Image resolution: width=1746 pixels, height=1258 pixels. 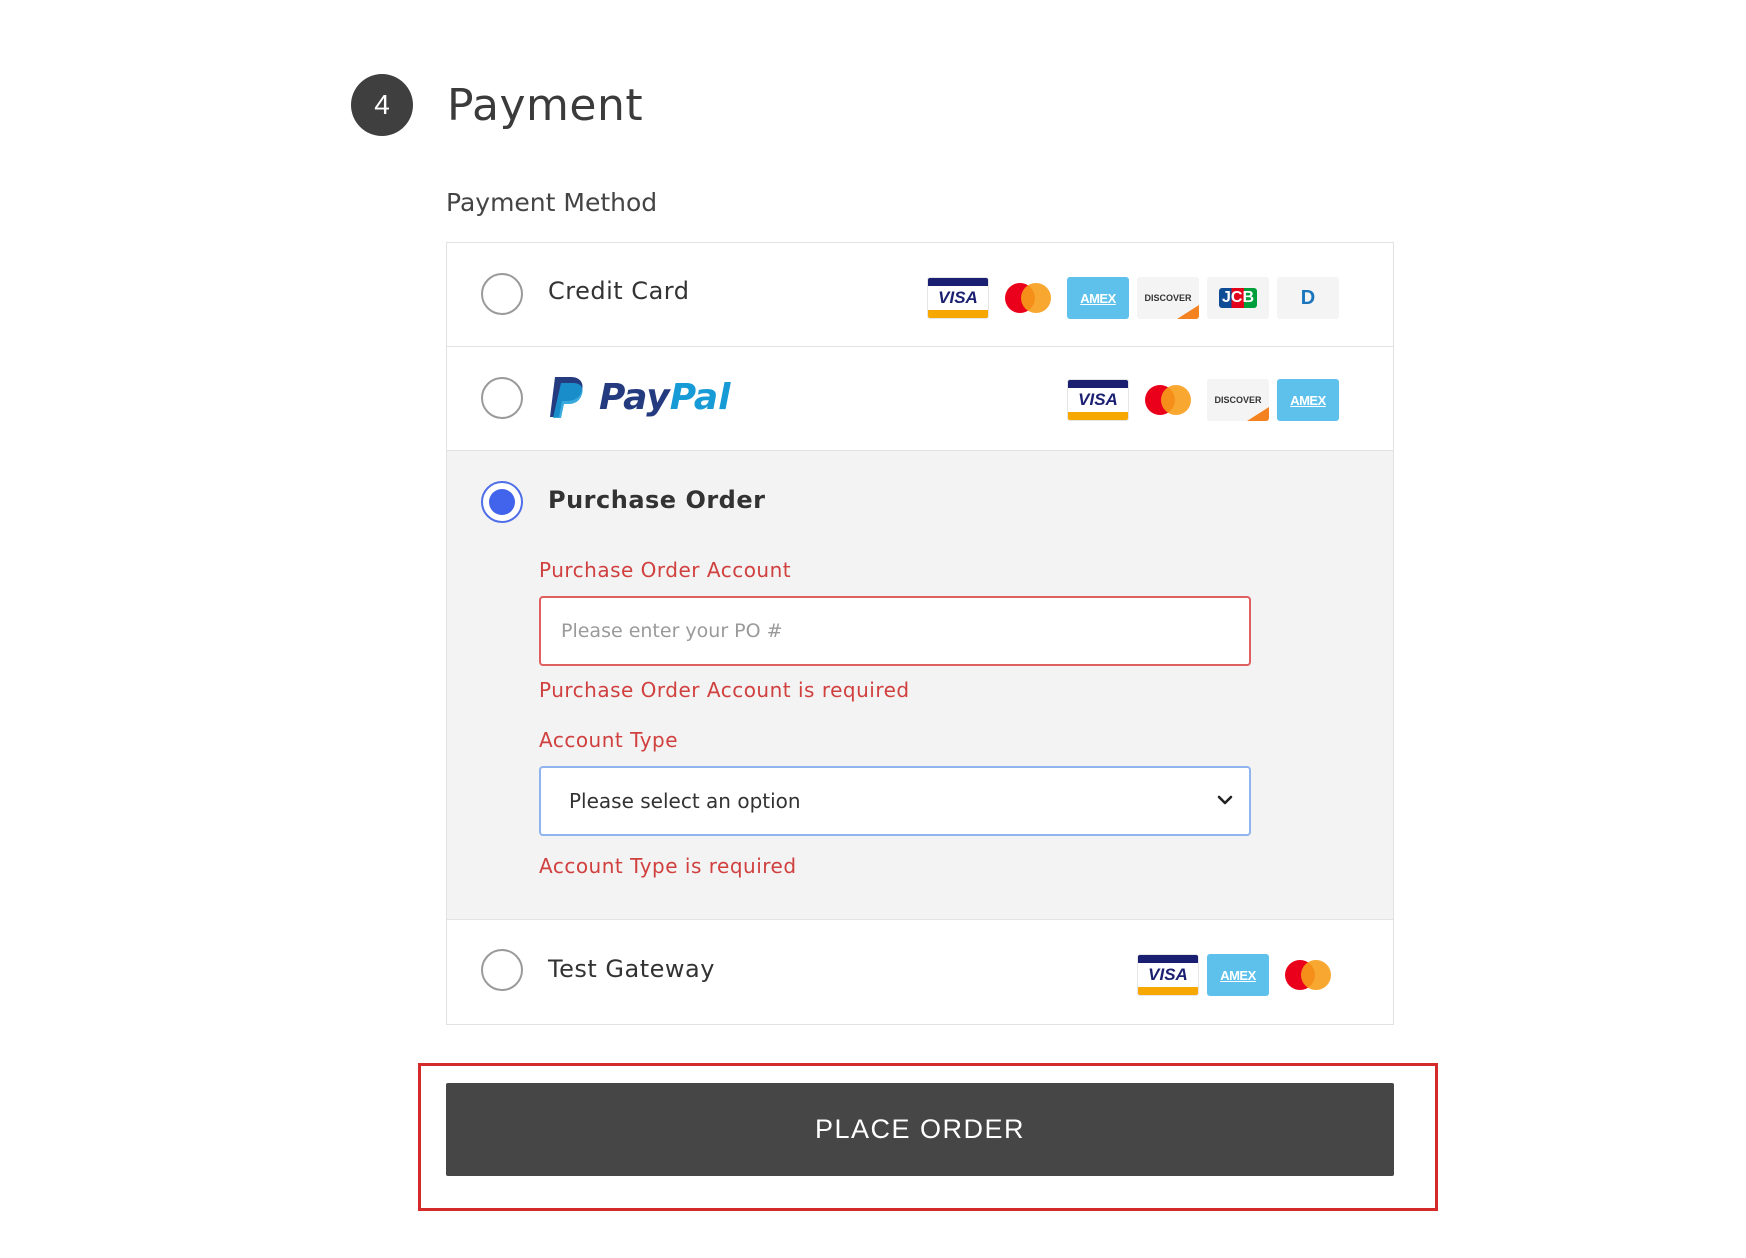 What do you see at coordinates (1203, 400) in the screenshot?
I see `paypal-card-logos: VISA DISCOVER AMEX` at bounding box center [1203, 400].